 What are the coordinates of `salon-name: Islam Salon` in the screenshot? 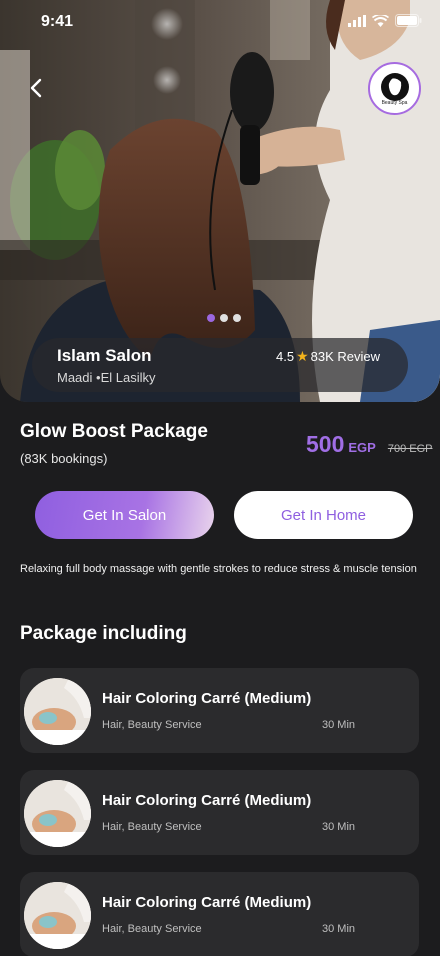 It's located at (104, 355).